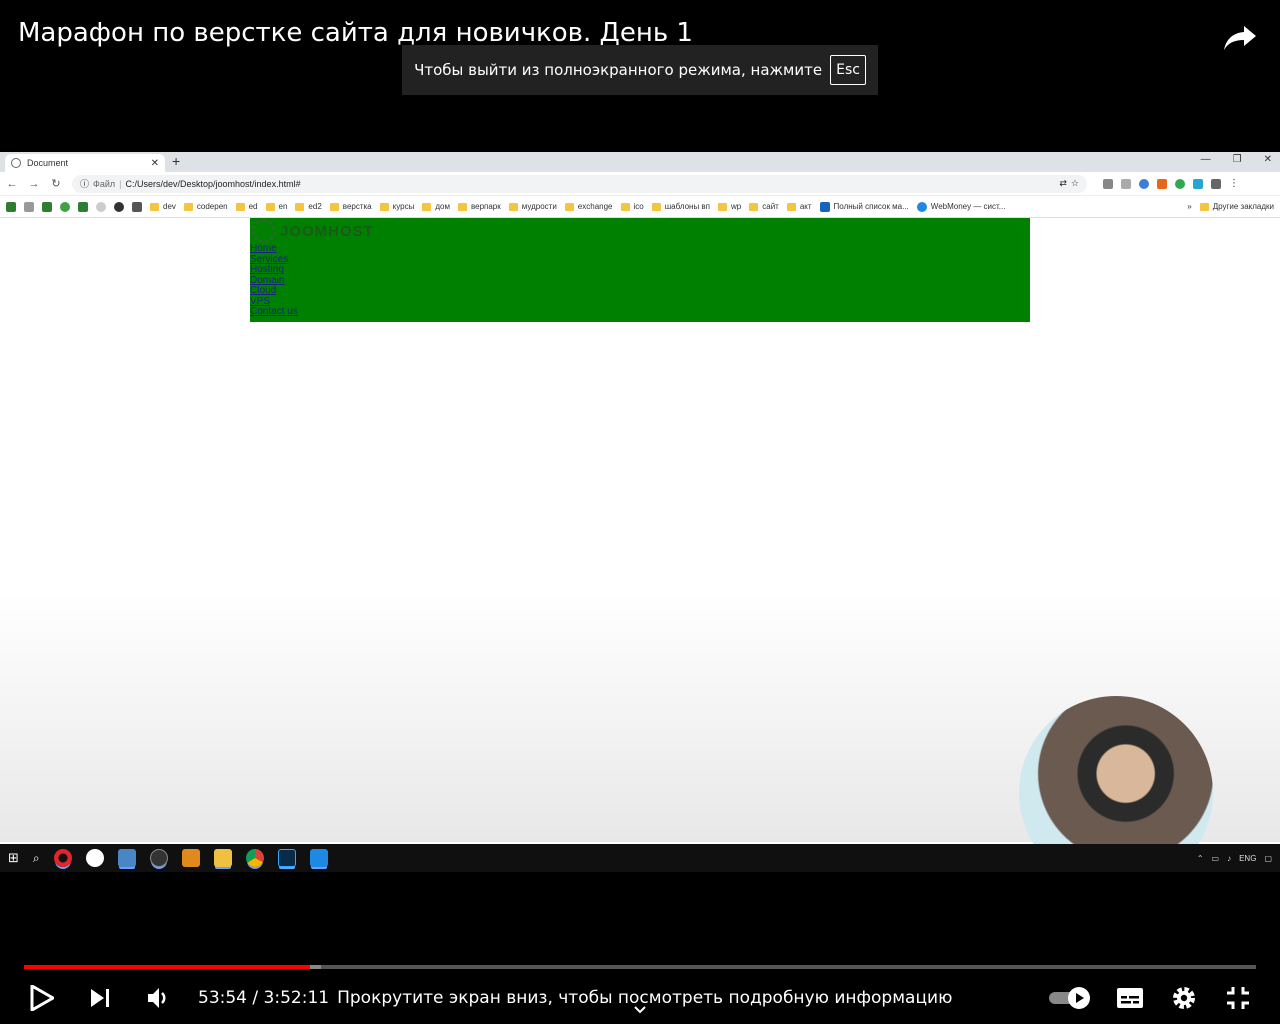  What do you see at coordinates (1237, 159) in the screenshot?
I see `restore-icon: ❐` at bounding box center [1237, 159].